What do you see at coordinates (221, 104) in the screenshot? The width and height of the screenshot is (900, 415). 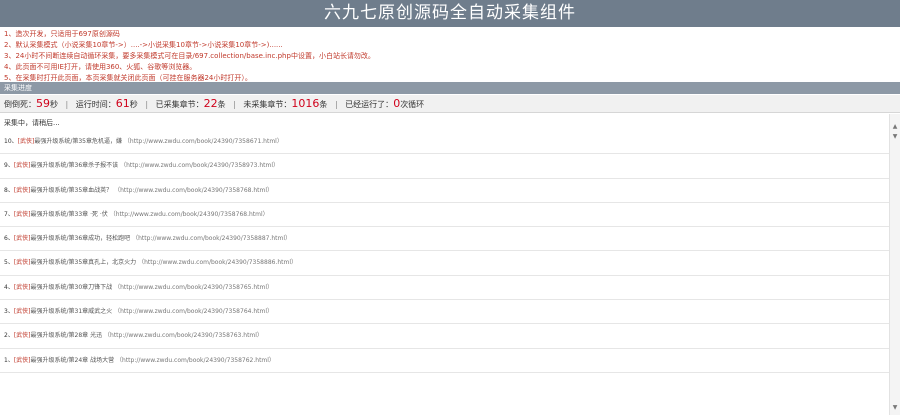 I see `collected-unit: 条` at bounding box center [221, 104].